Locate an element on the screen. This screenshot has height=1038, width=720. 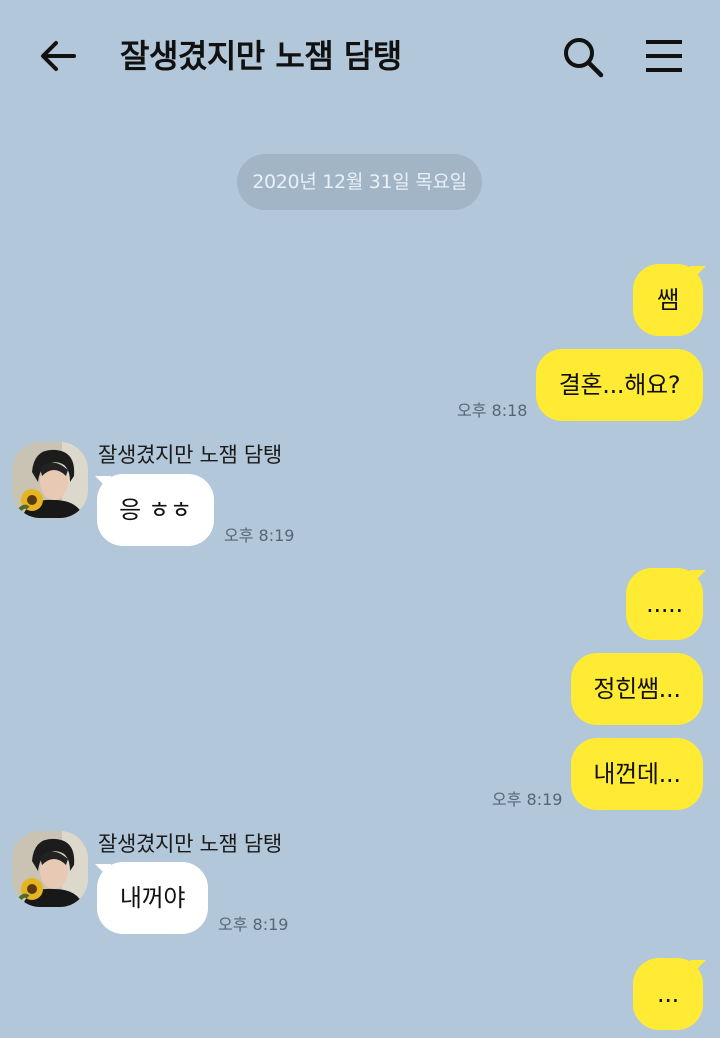
search-button is located at coordinates (583, 57).